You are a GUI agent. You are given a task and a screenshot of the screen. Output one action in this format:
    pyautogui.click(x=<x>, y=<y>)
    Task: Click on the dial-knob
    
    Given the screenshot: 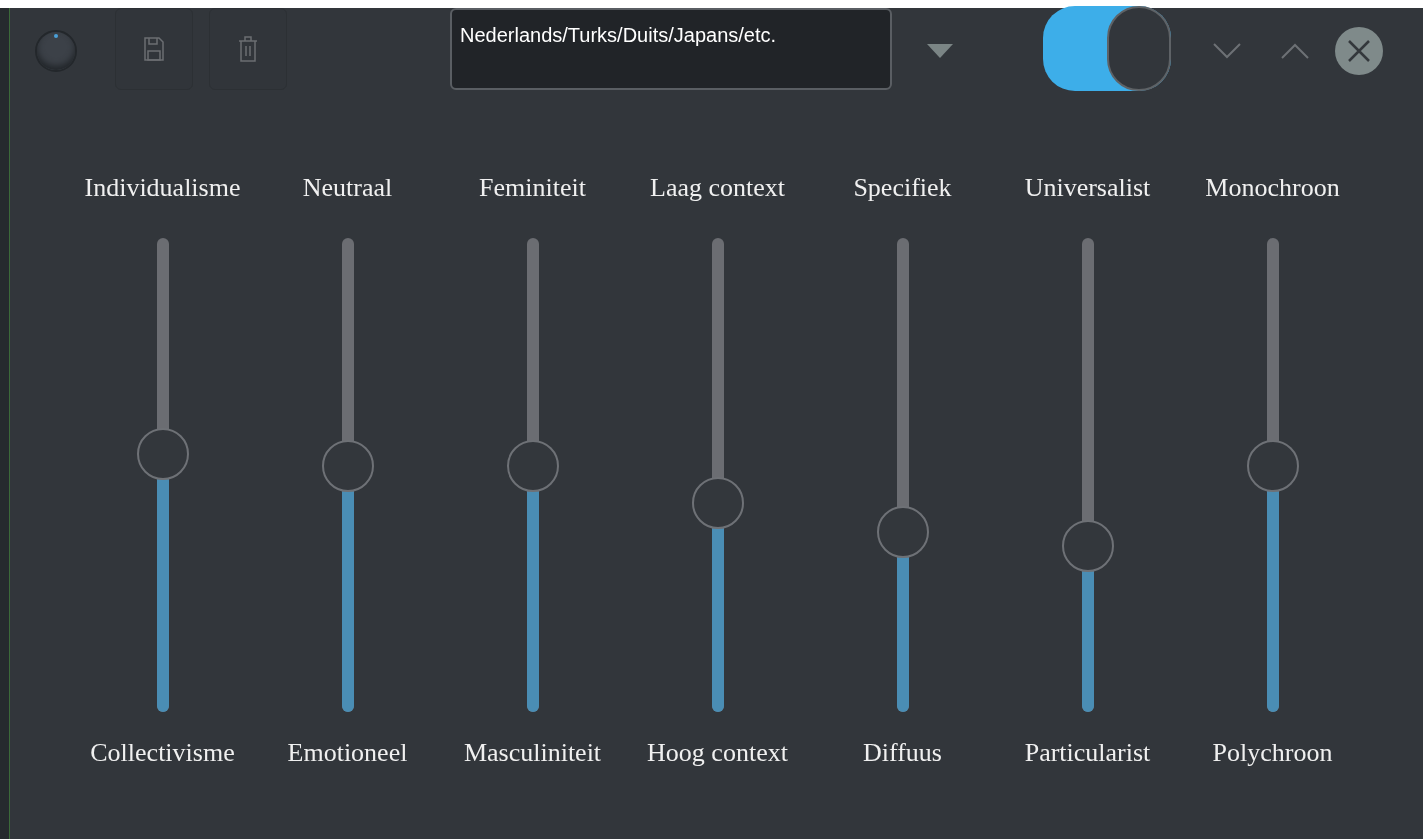 What is the action you would take?
    pyautogui.click(x=56, y=50)
    